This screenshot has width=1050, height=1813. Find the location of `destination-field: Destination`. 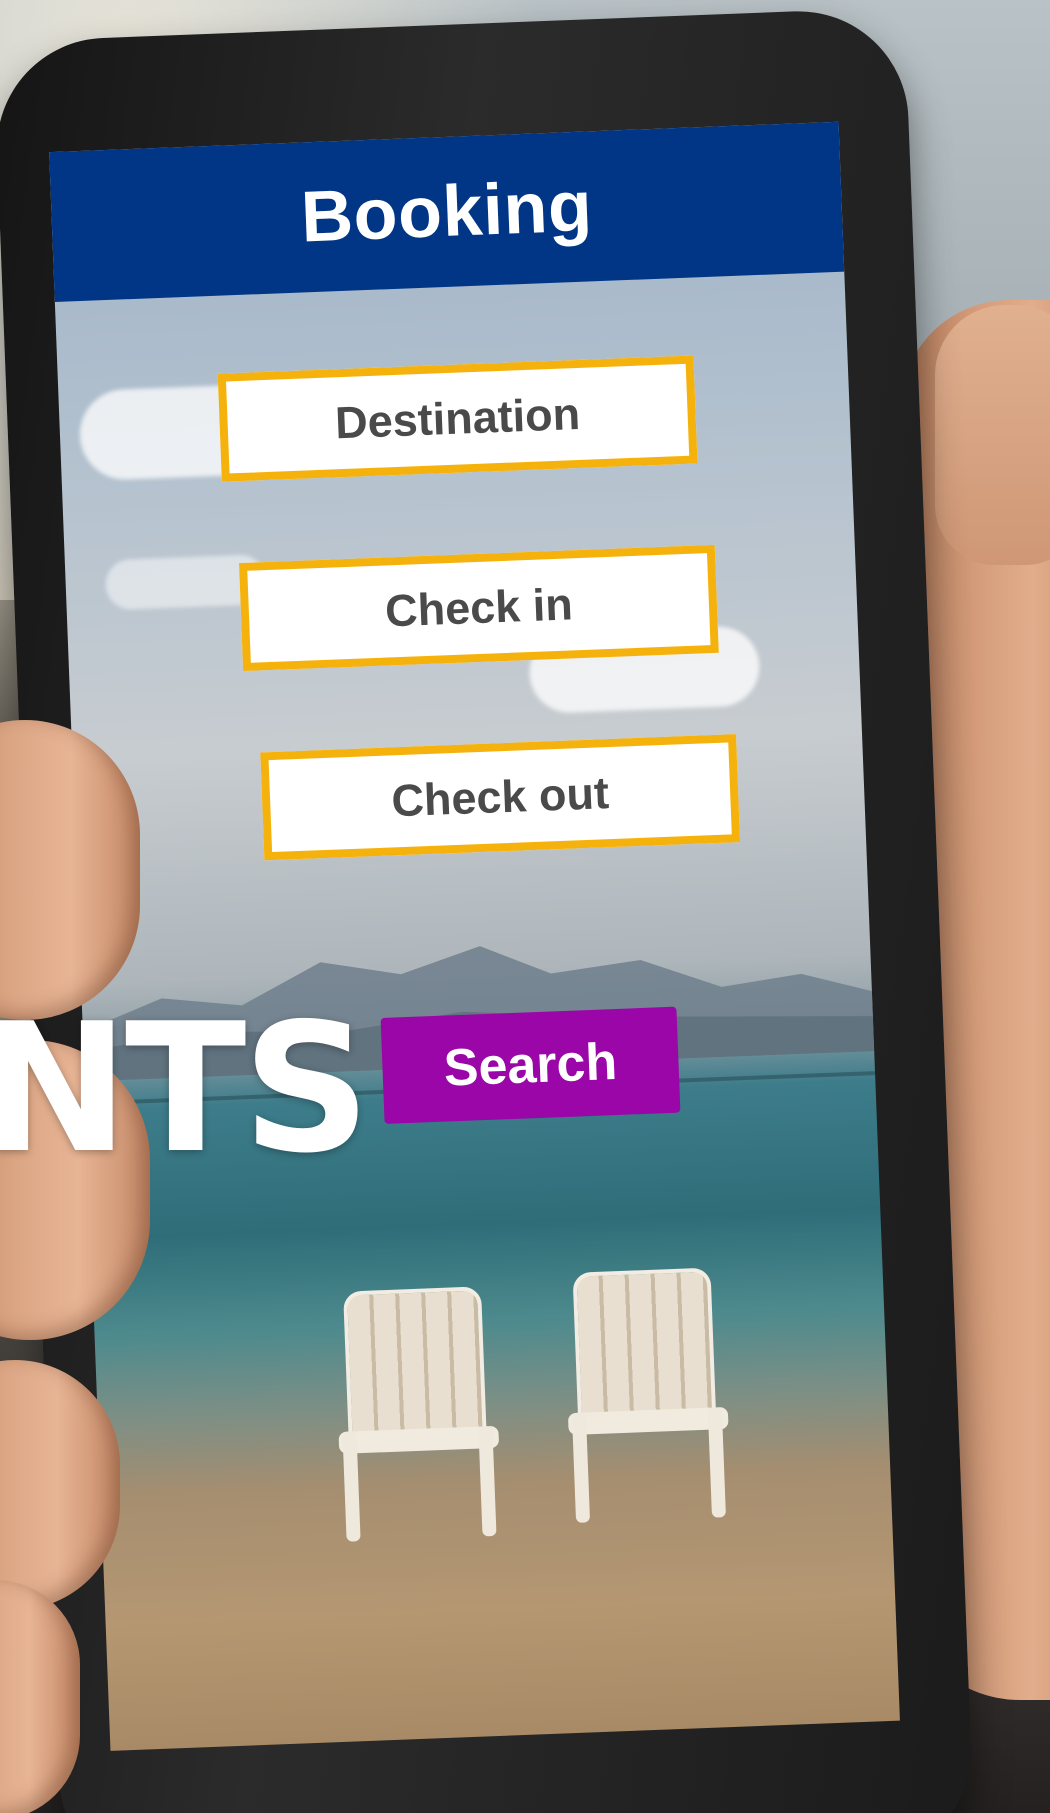

destination-field: Destination is located at coordinates (457, 418).